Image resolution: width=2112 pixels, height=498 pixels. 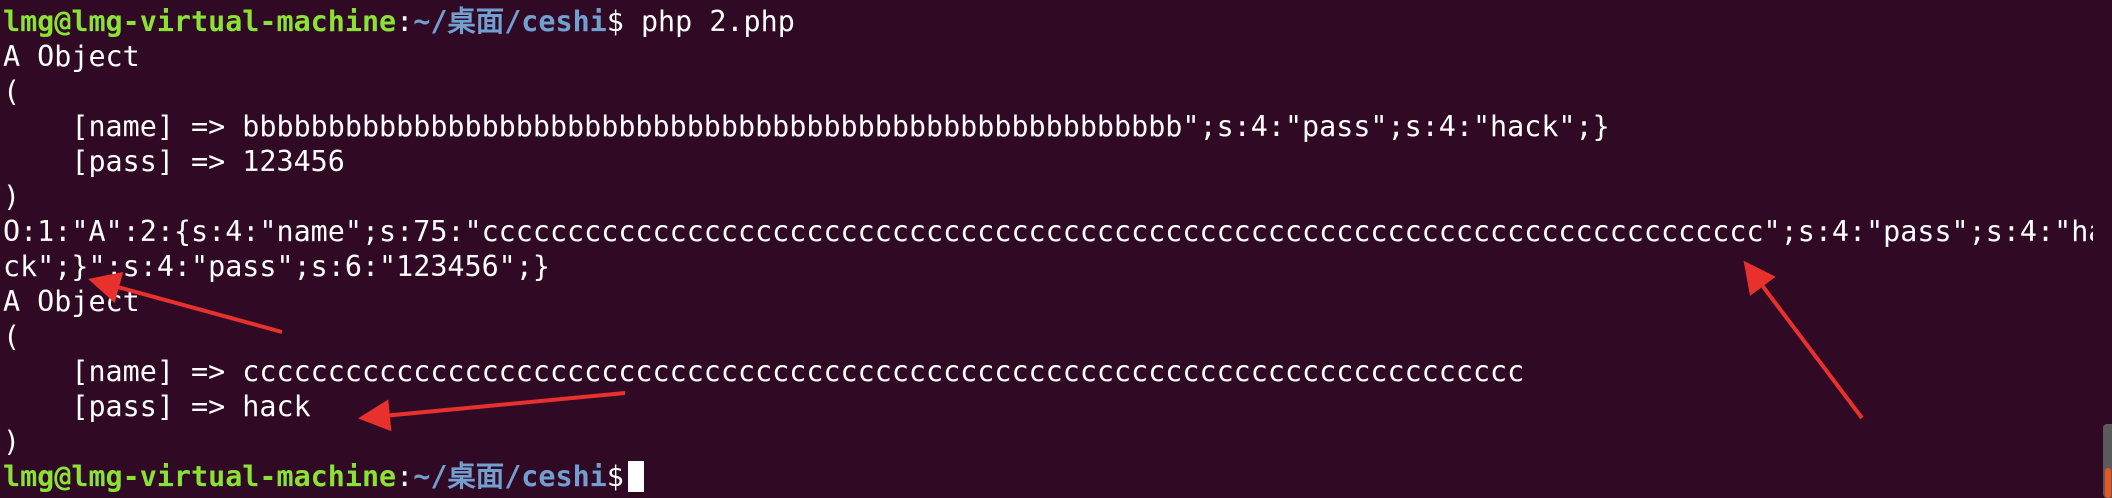 I want to click on scrollbar-thumb, so click(x=2108, y=483).